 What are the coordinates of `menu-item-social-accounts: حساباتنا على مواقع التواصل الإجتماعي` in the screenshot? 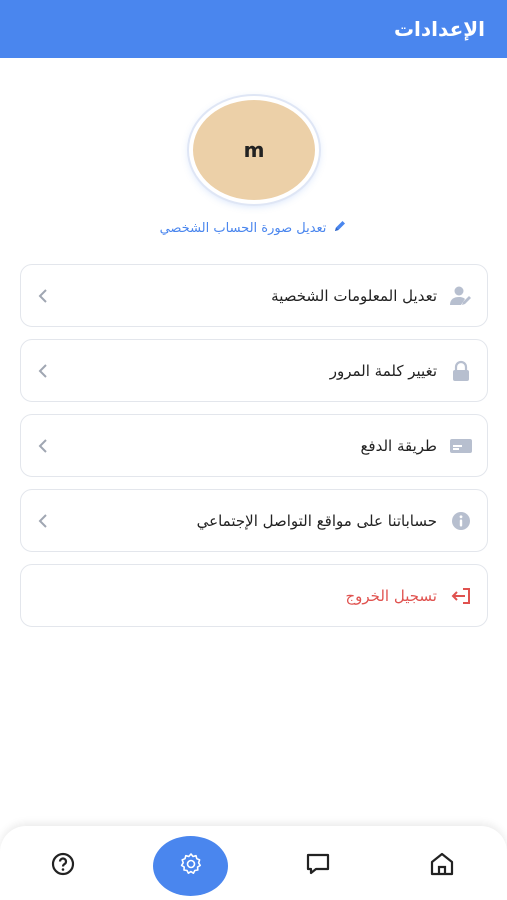 It's located at (254, 520).